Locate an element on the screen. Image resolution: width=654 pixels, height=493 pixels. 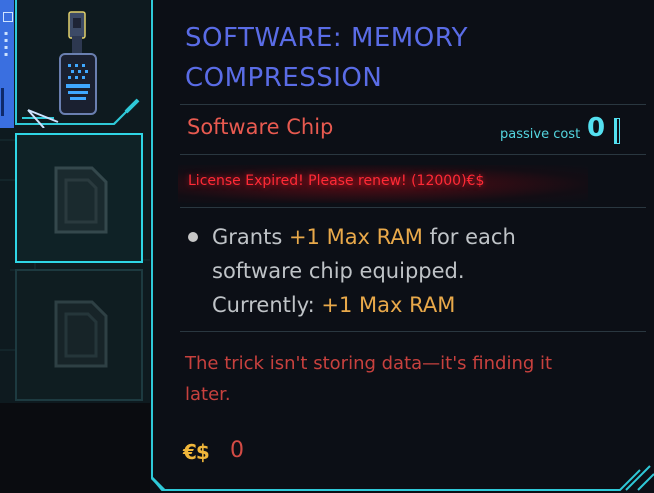
current-label: Currently: is located at coordinates (267, 305).